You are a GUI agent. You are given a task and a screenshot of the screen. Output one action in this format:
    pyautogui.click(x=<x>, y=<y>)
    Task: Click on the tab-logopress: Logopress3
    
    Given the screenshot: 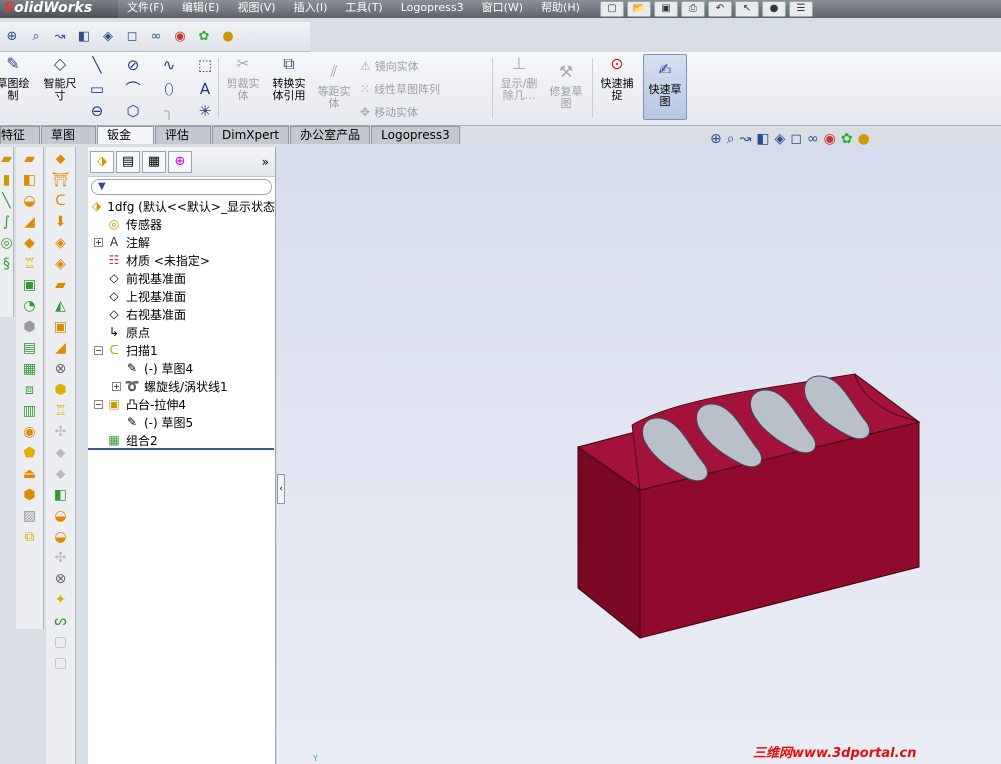 What is the action you would take?
    pyautogui.click(x=415, y=135)
    